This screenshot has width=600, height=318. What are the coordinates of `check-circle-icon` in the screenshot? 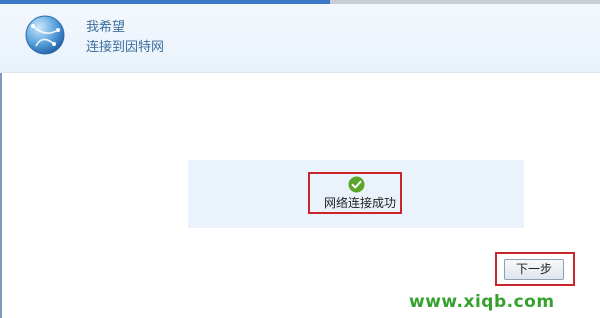 It's located at (356, 184).